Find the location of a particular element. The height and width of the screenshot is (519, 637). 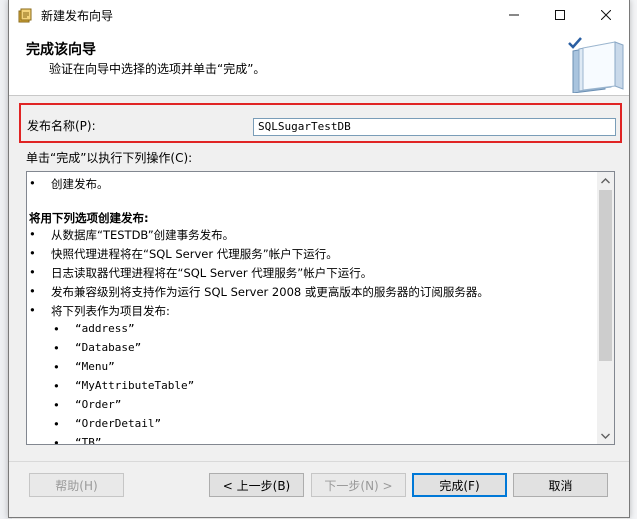

actions-label: 单击“完成”以执行下列操作(C): is located at coordinates (109, 158).